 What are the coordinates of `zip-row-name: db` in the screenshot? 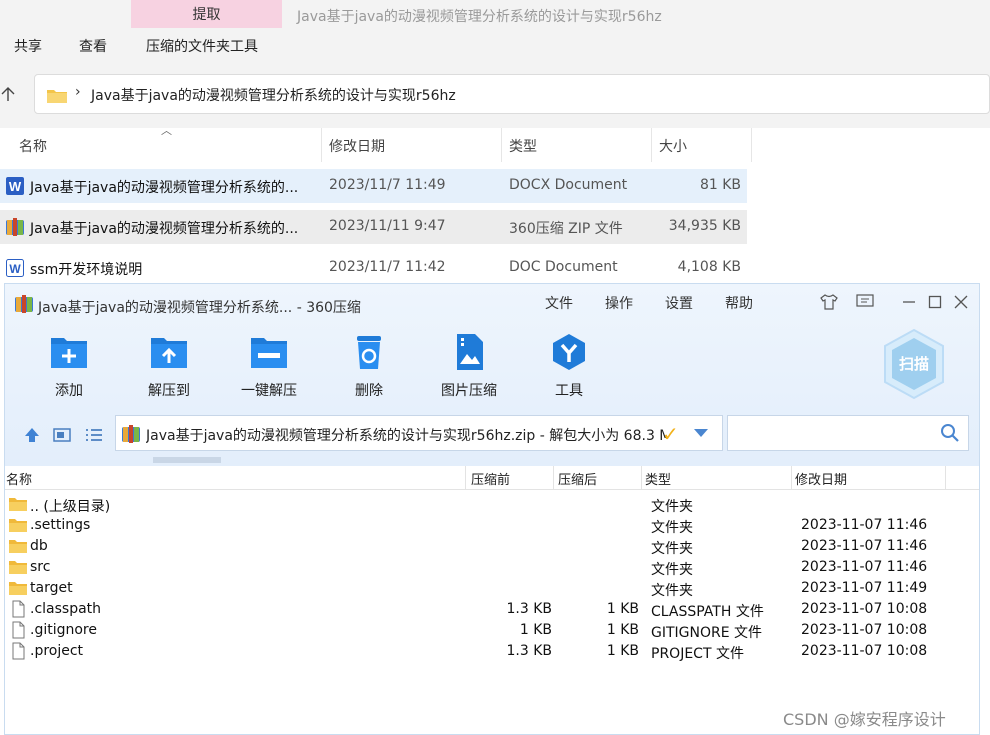 It's located at (39, 546).